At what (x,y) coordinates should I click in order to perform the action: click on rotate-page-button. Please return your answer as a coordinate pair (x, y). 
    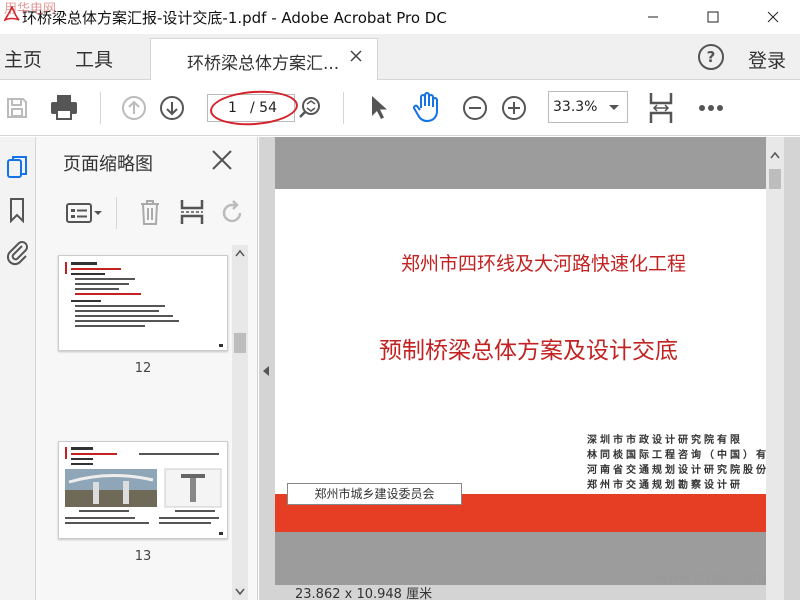
    Looking at the image, I should click on (232, 212).